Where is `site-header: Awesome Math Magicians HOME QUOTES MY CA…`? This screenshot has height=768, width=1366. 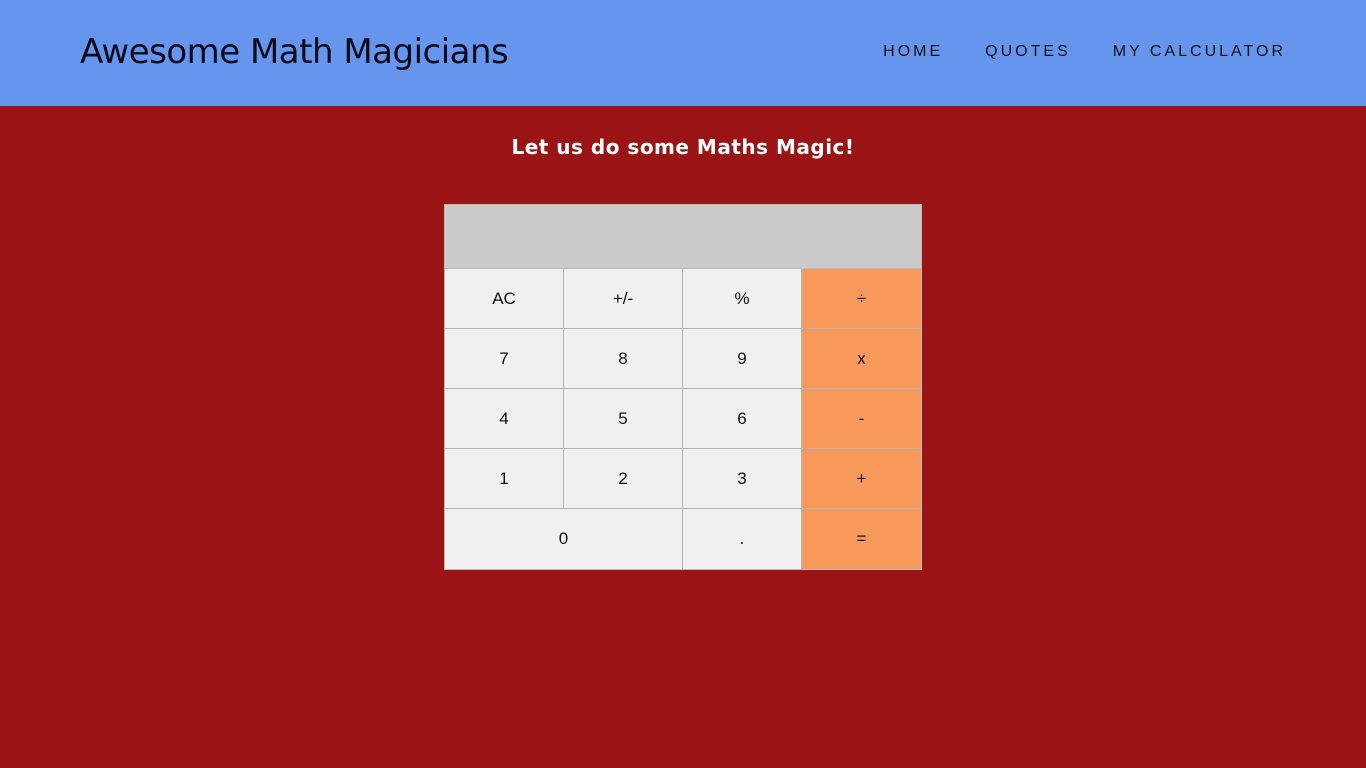 site-header: Awesome Math Magicians HOME QUOTES MY CA… is located at coordinates (683, 53).